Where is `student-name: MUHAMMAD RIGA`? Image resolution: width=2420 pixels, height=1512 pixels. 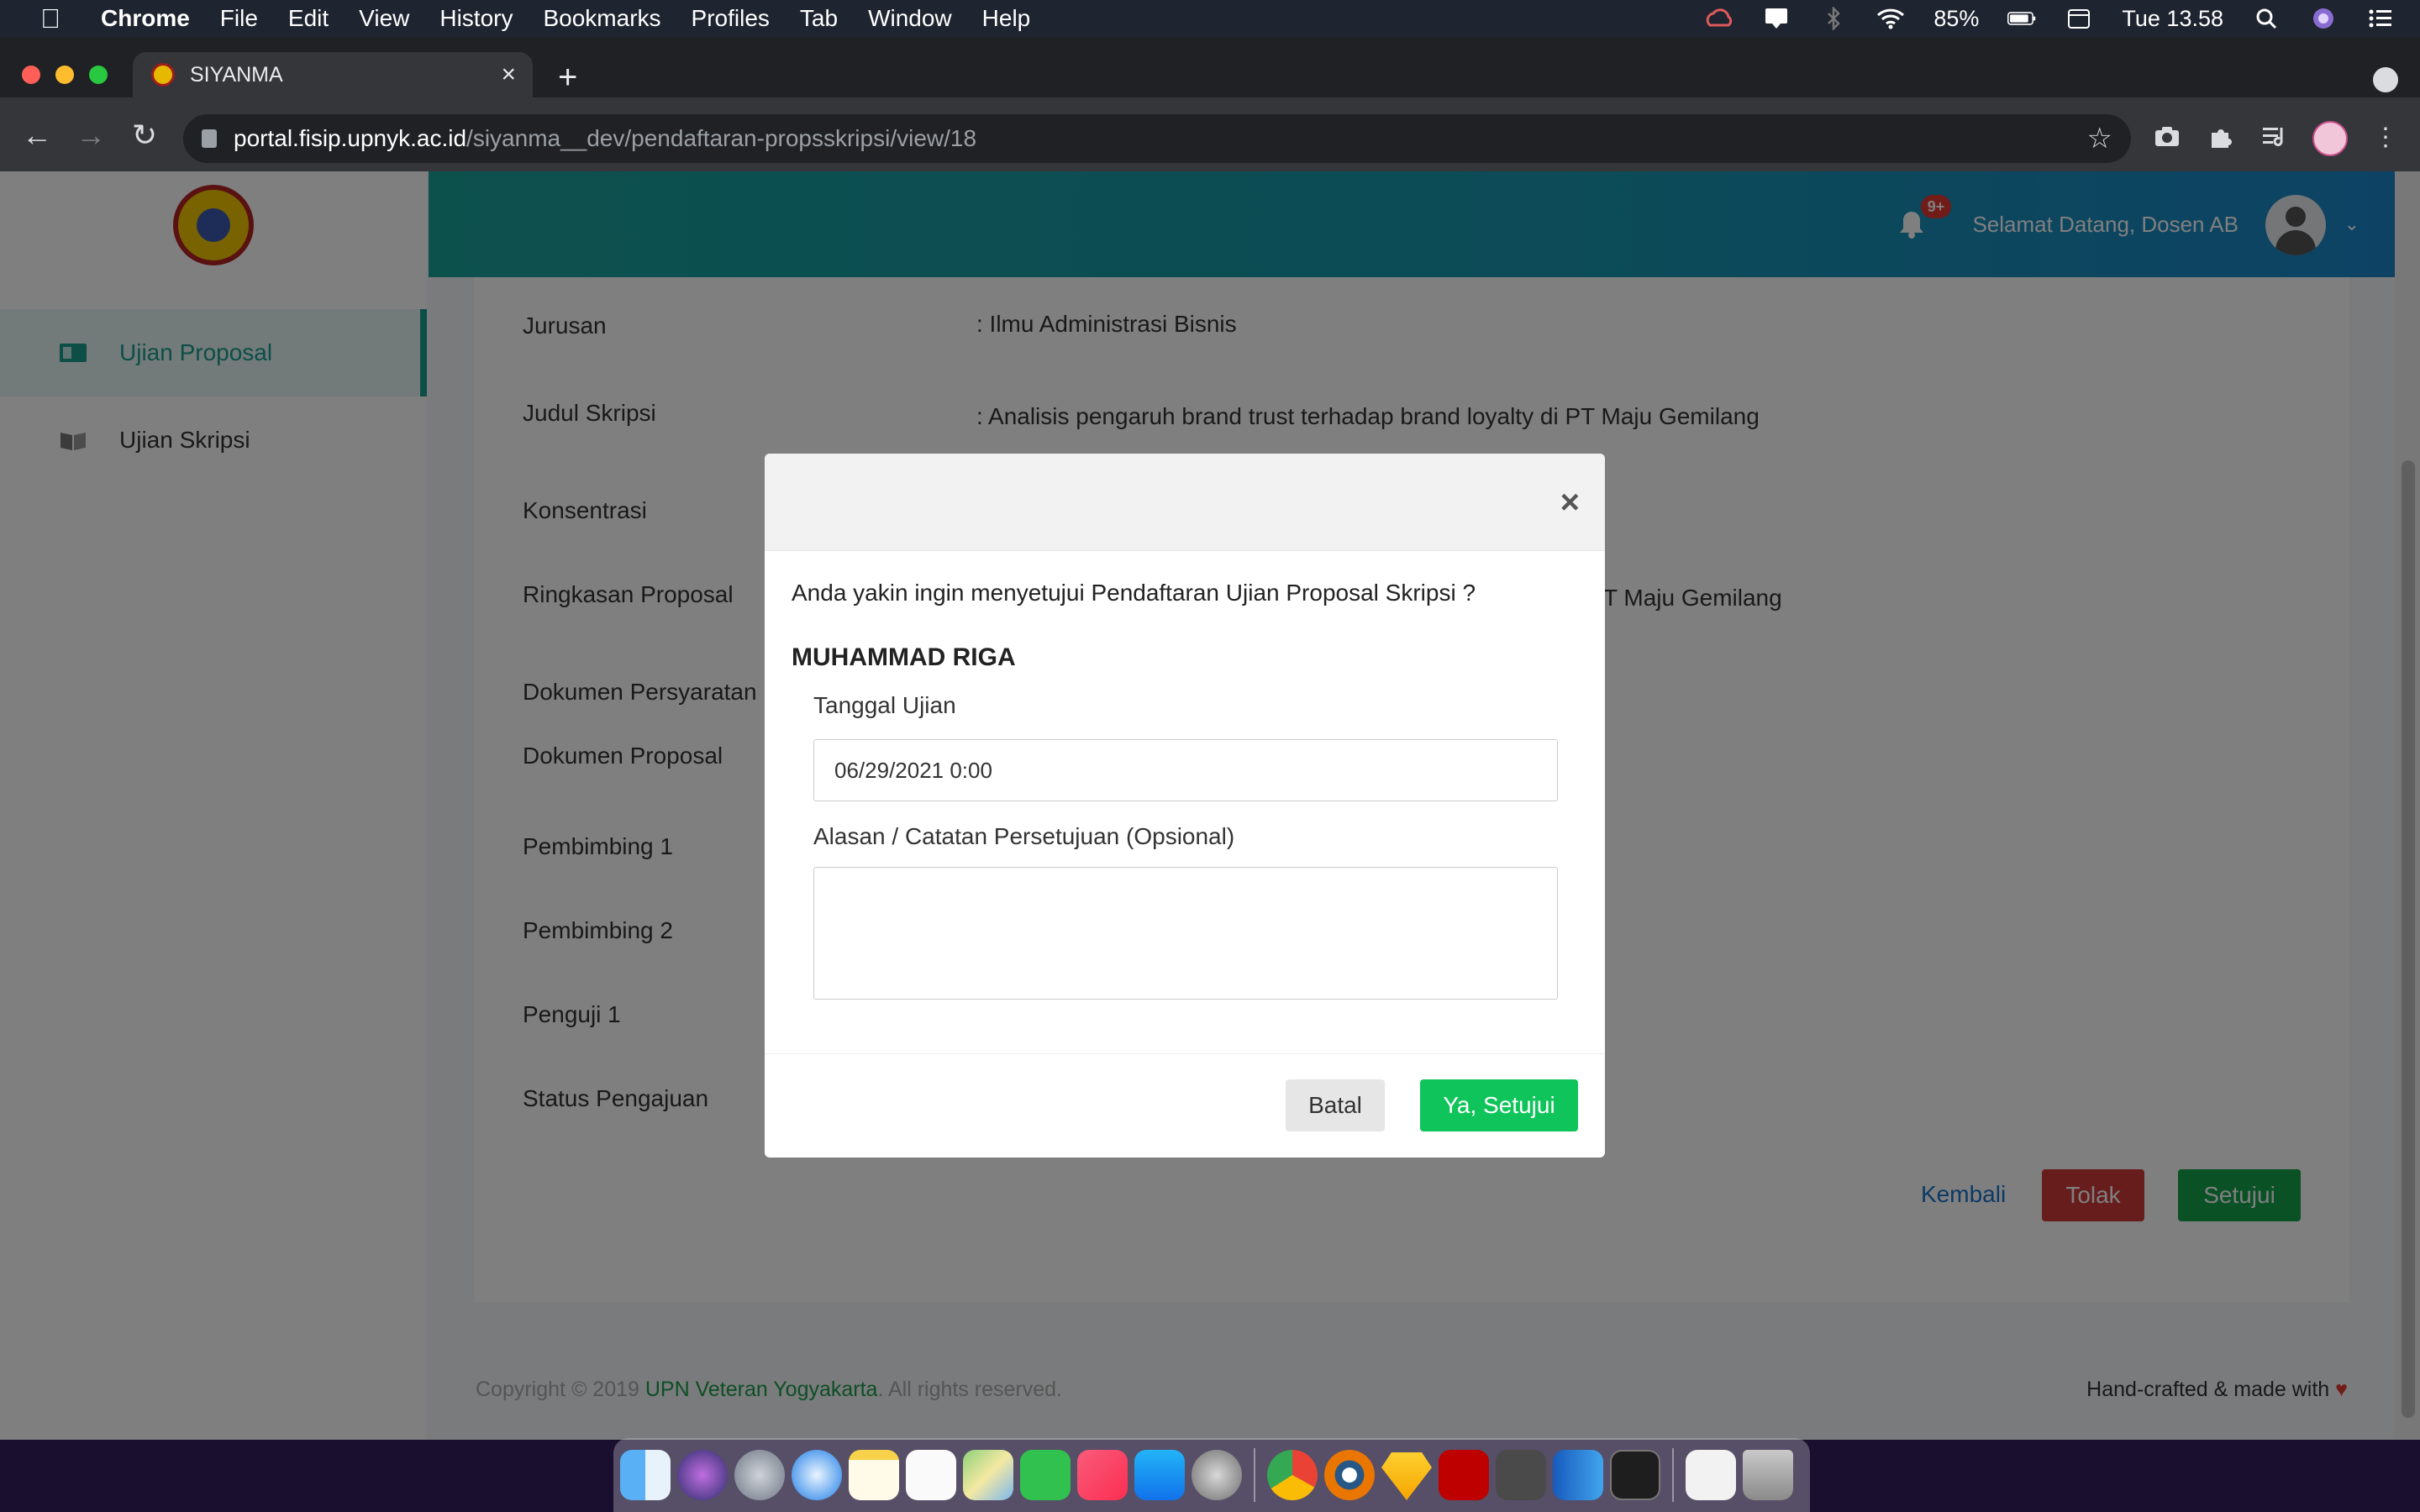 student-name: MUHAMMAD RIGA is located at coordinates (904, 657).